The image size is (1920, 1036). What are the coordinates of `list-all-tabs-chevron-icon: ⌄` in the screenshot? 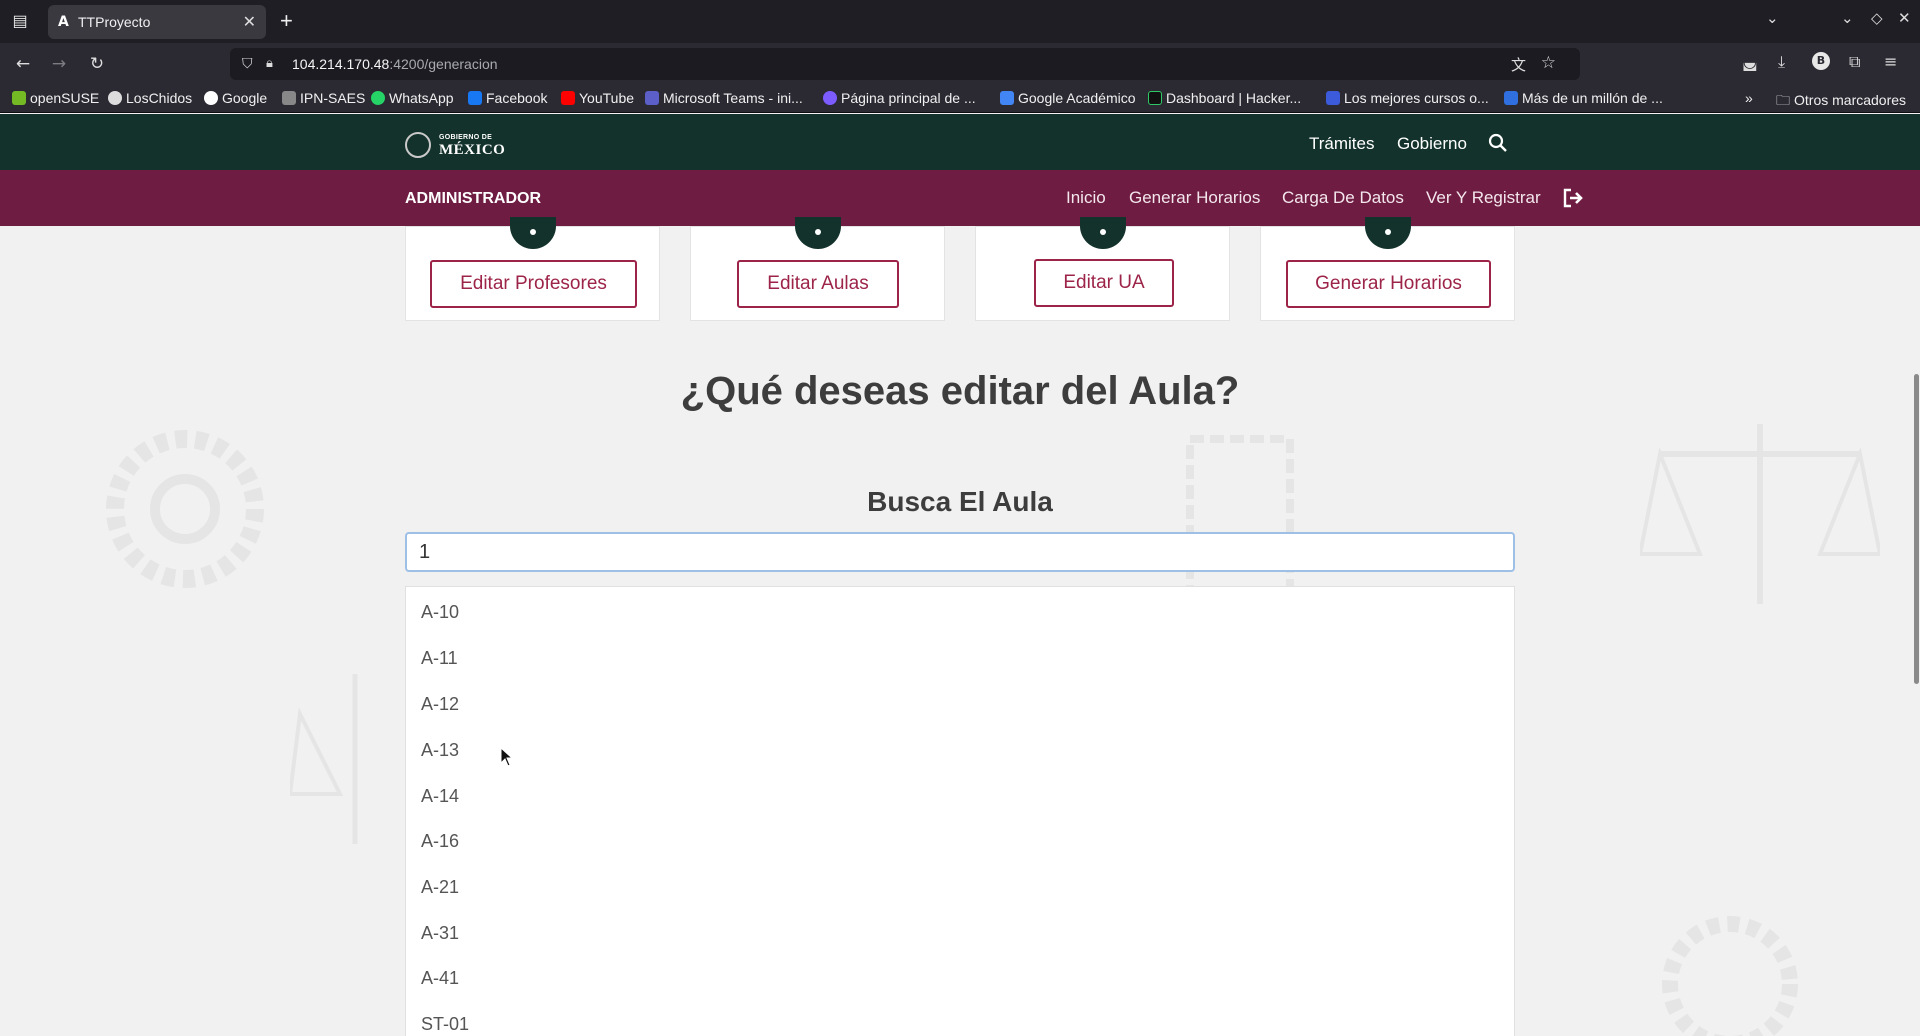 It's located at (1772, 18).